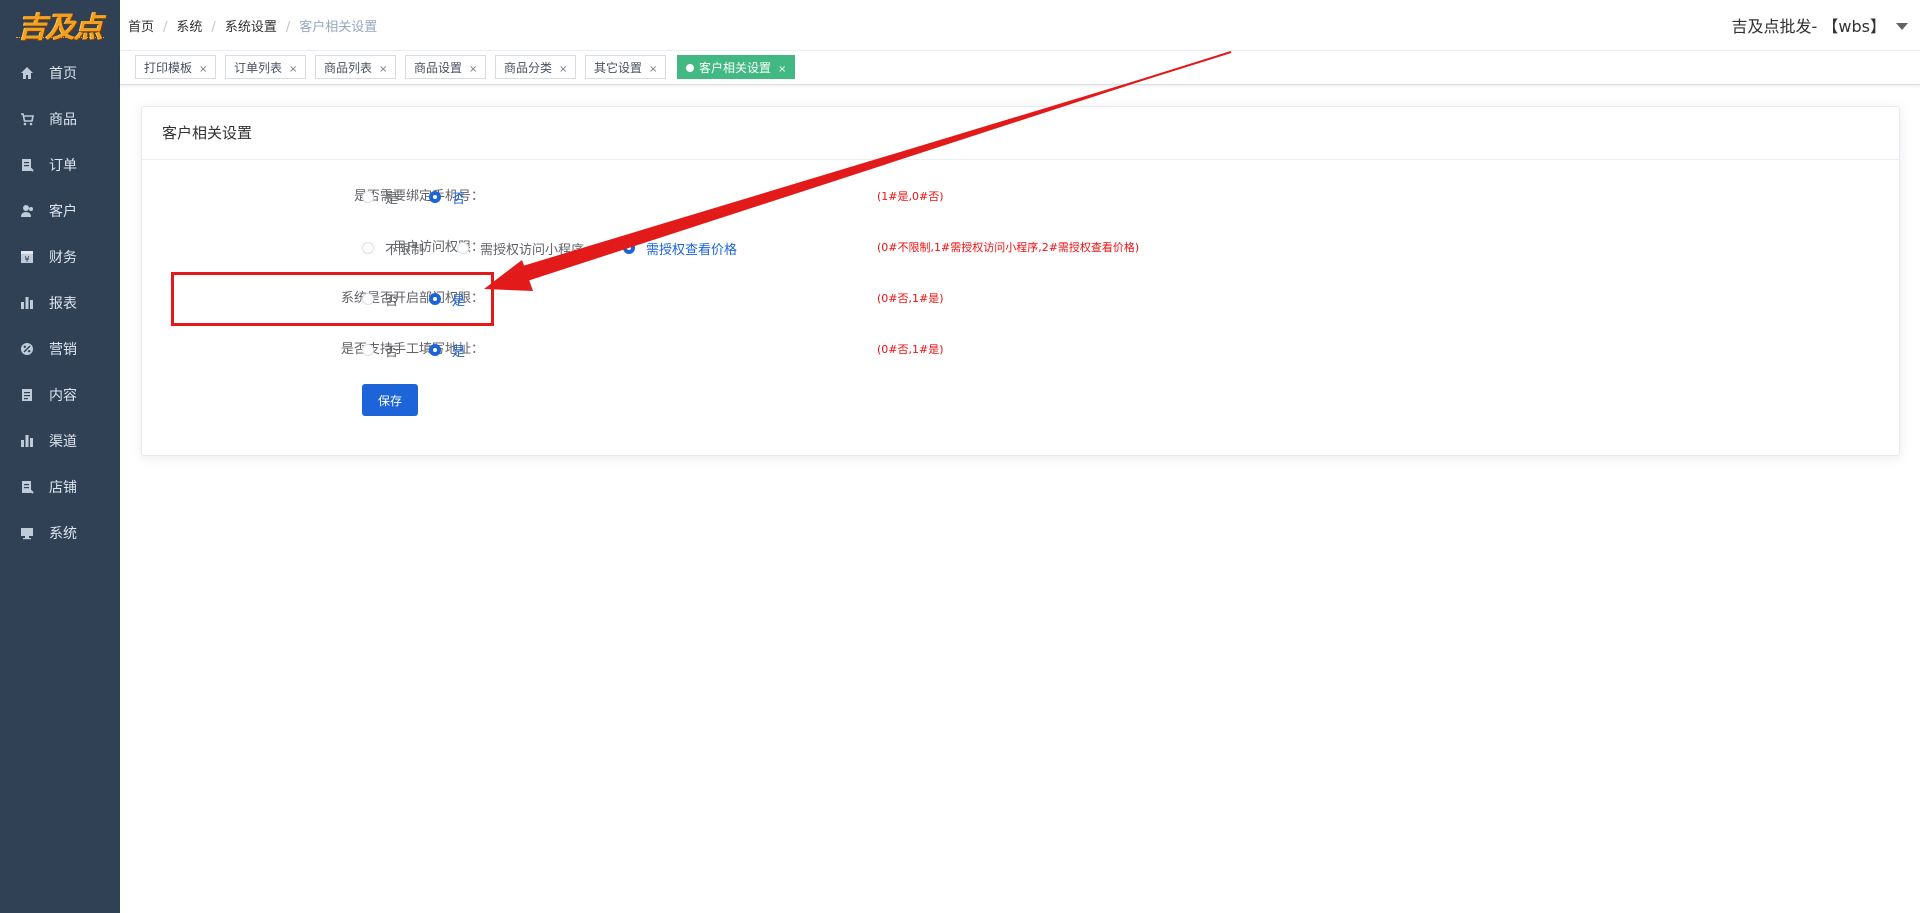 This screenshot has width=1920, height=913. I want to click on sidebar-item-label: 订单, so click(63, 166).